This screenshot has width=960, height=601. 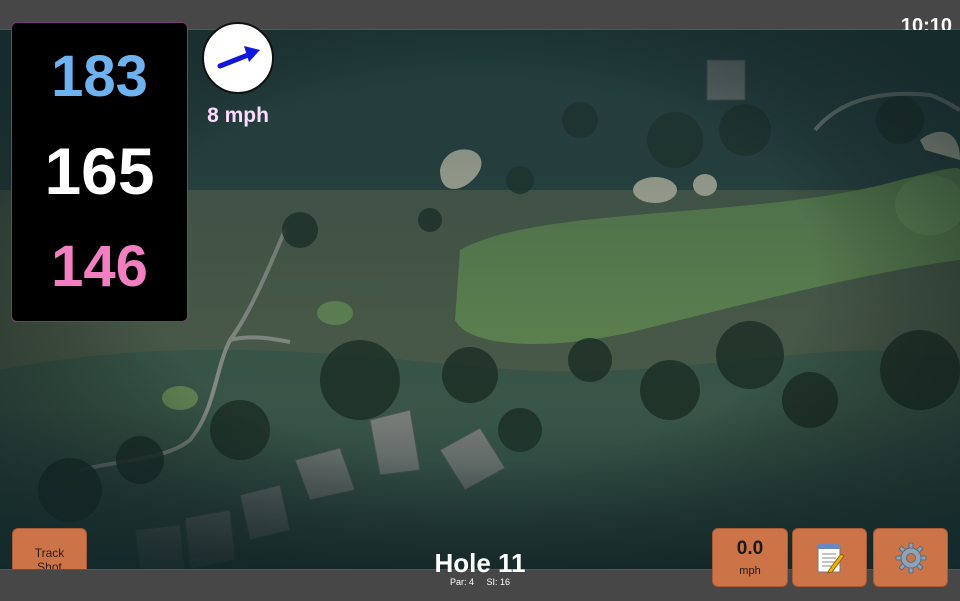 I want to click on scorecard-notes-button, so click(x=829, y=557).